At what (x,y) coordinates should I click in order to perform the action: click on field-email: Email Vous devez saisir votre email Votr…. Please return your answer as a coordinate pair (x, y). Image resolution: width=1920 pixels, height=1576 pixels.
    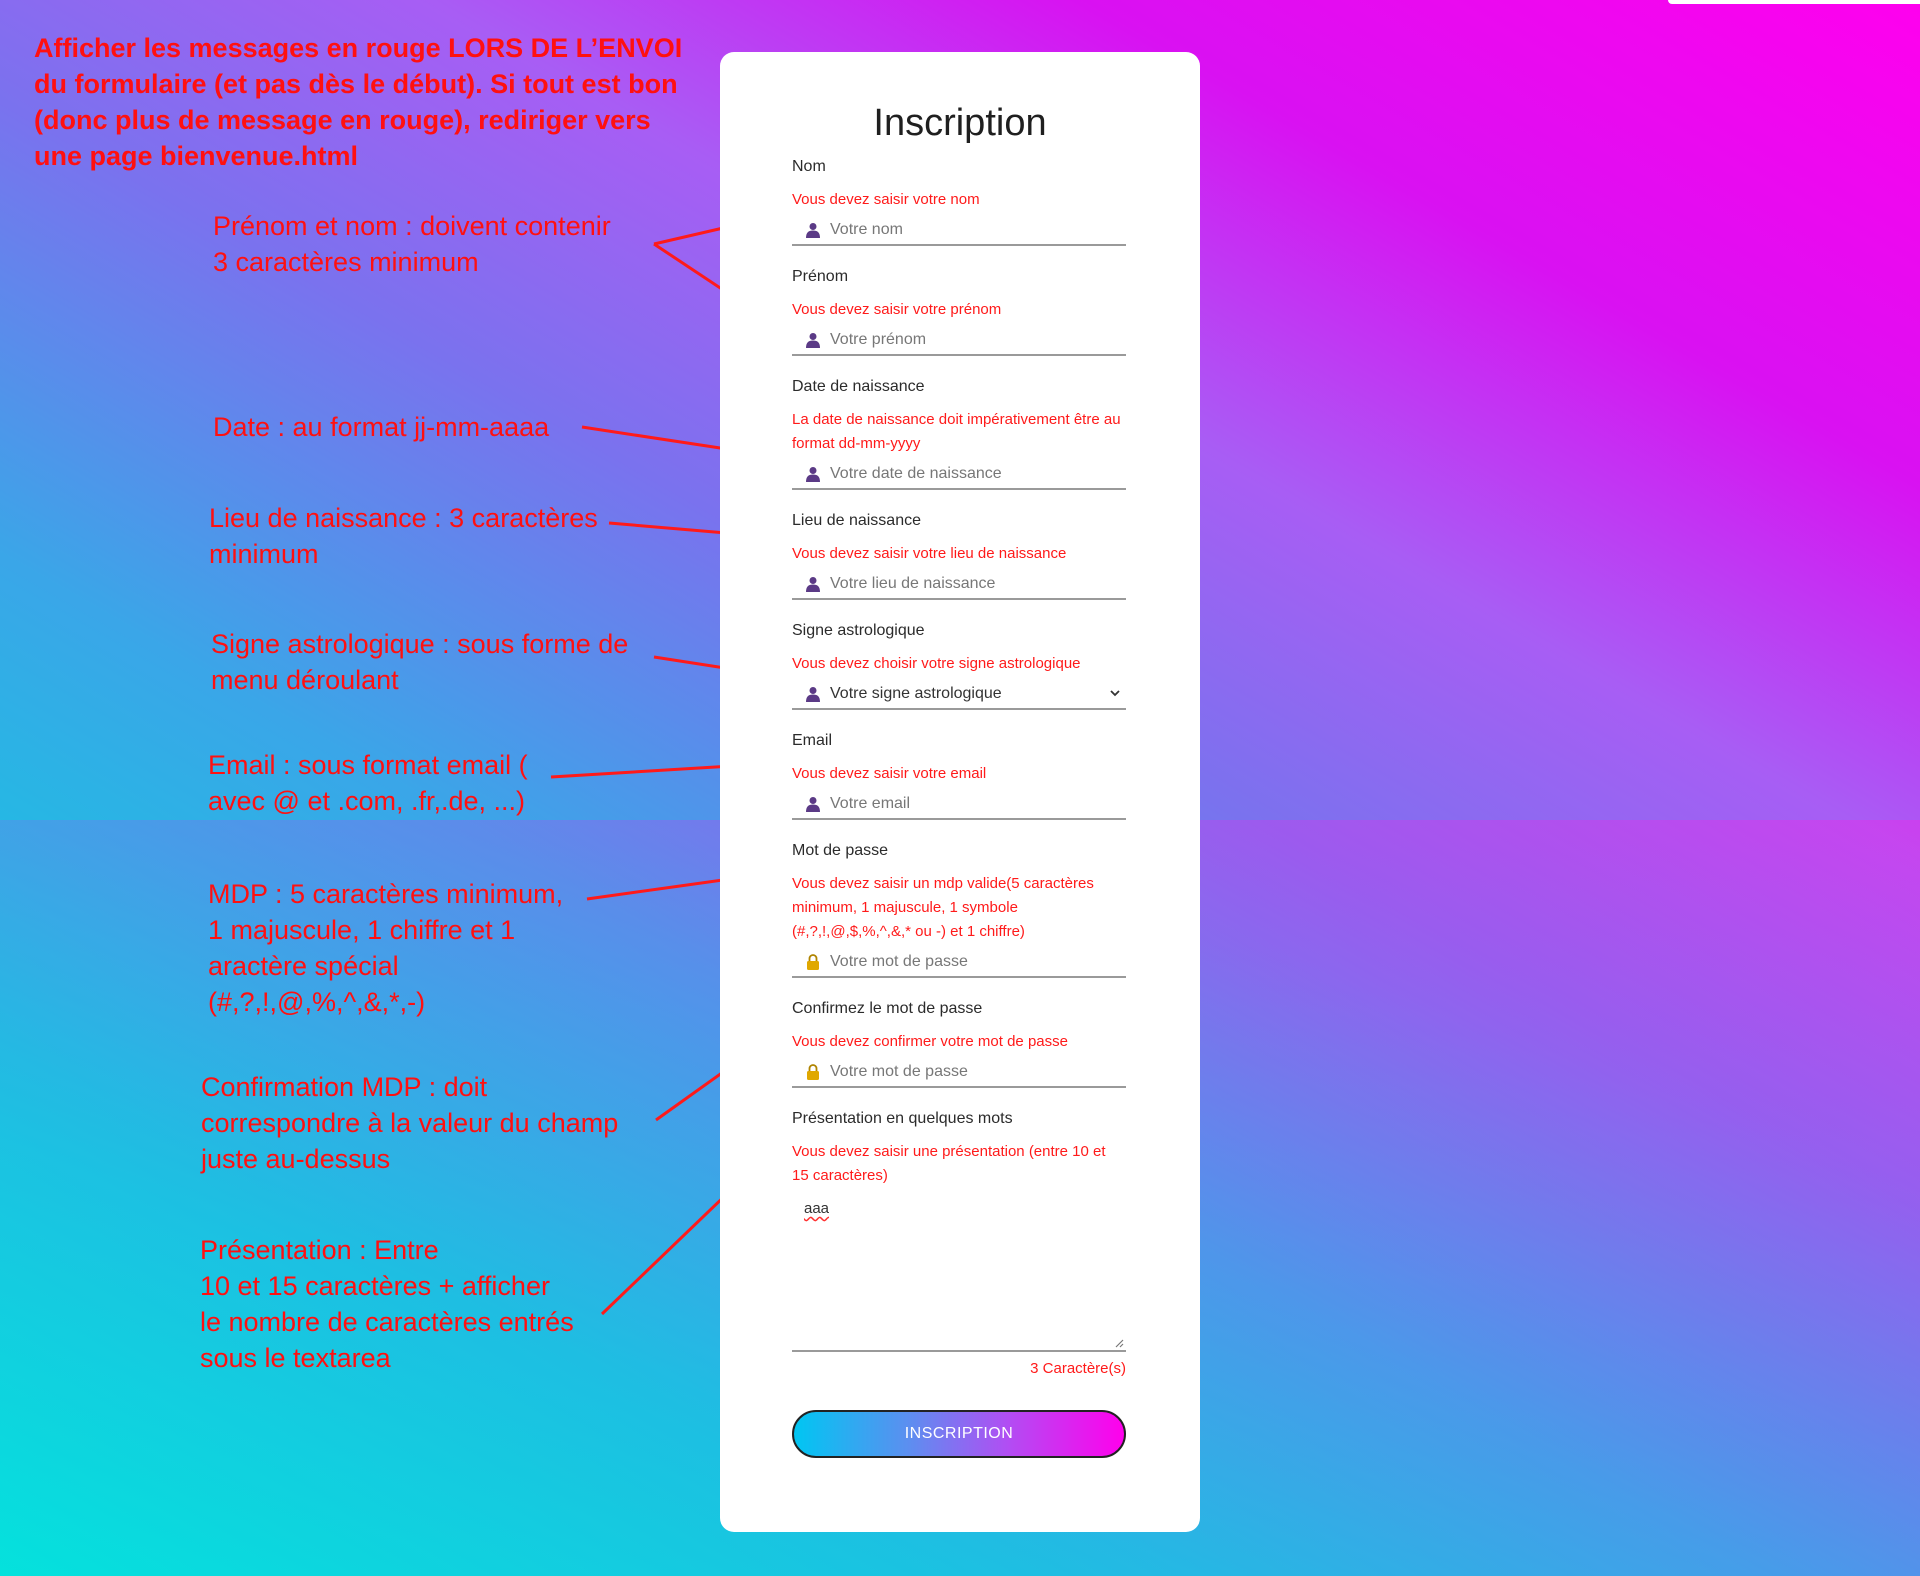
    Looking at the image, I should click on (959, 776).